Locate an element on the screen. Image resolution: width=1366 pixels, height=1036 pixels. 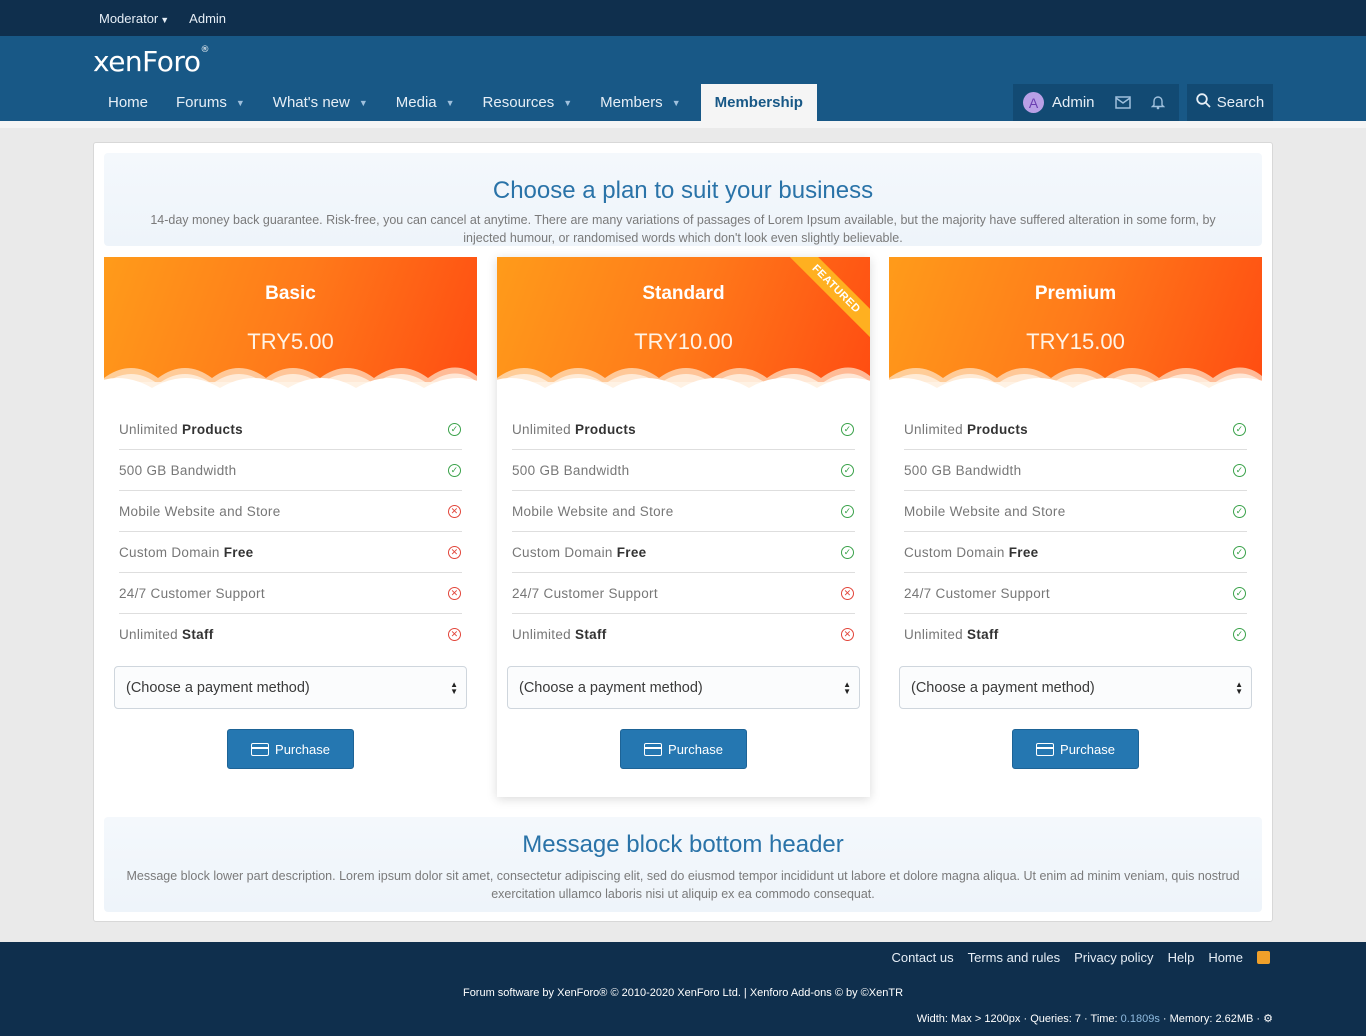
feature-item: 24/7 Customer Support ✕ is located at coordinates (683, 593).